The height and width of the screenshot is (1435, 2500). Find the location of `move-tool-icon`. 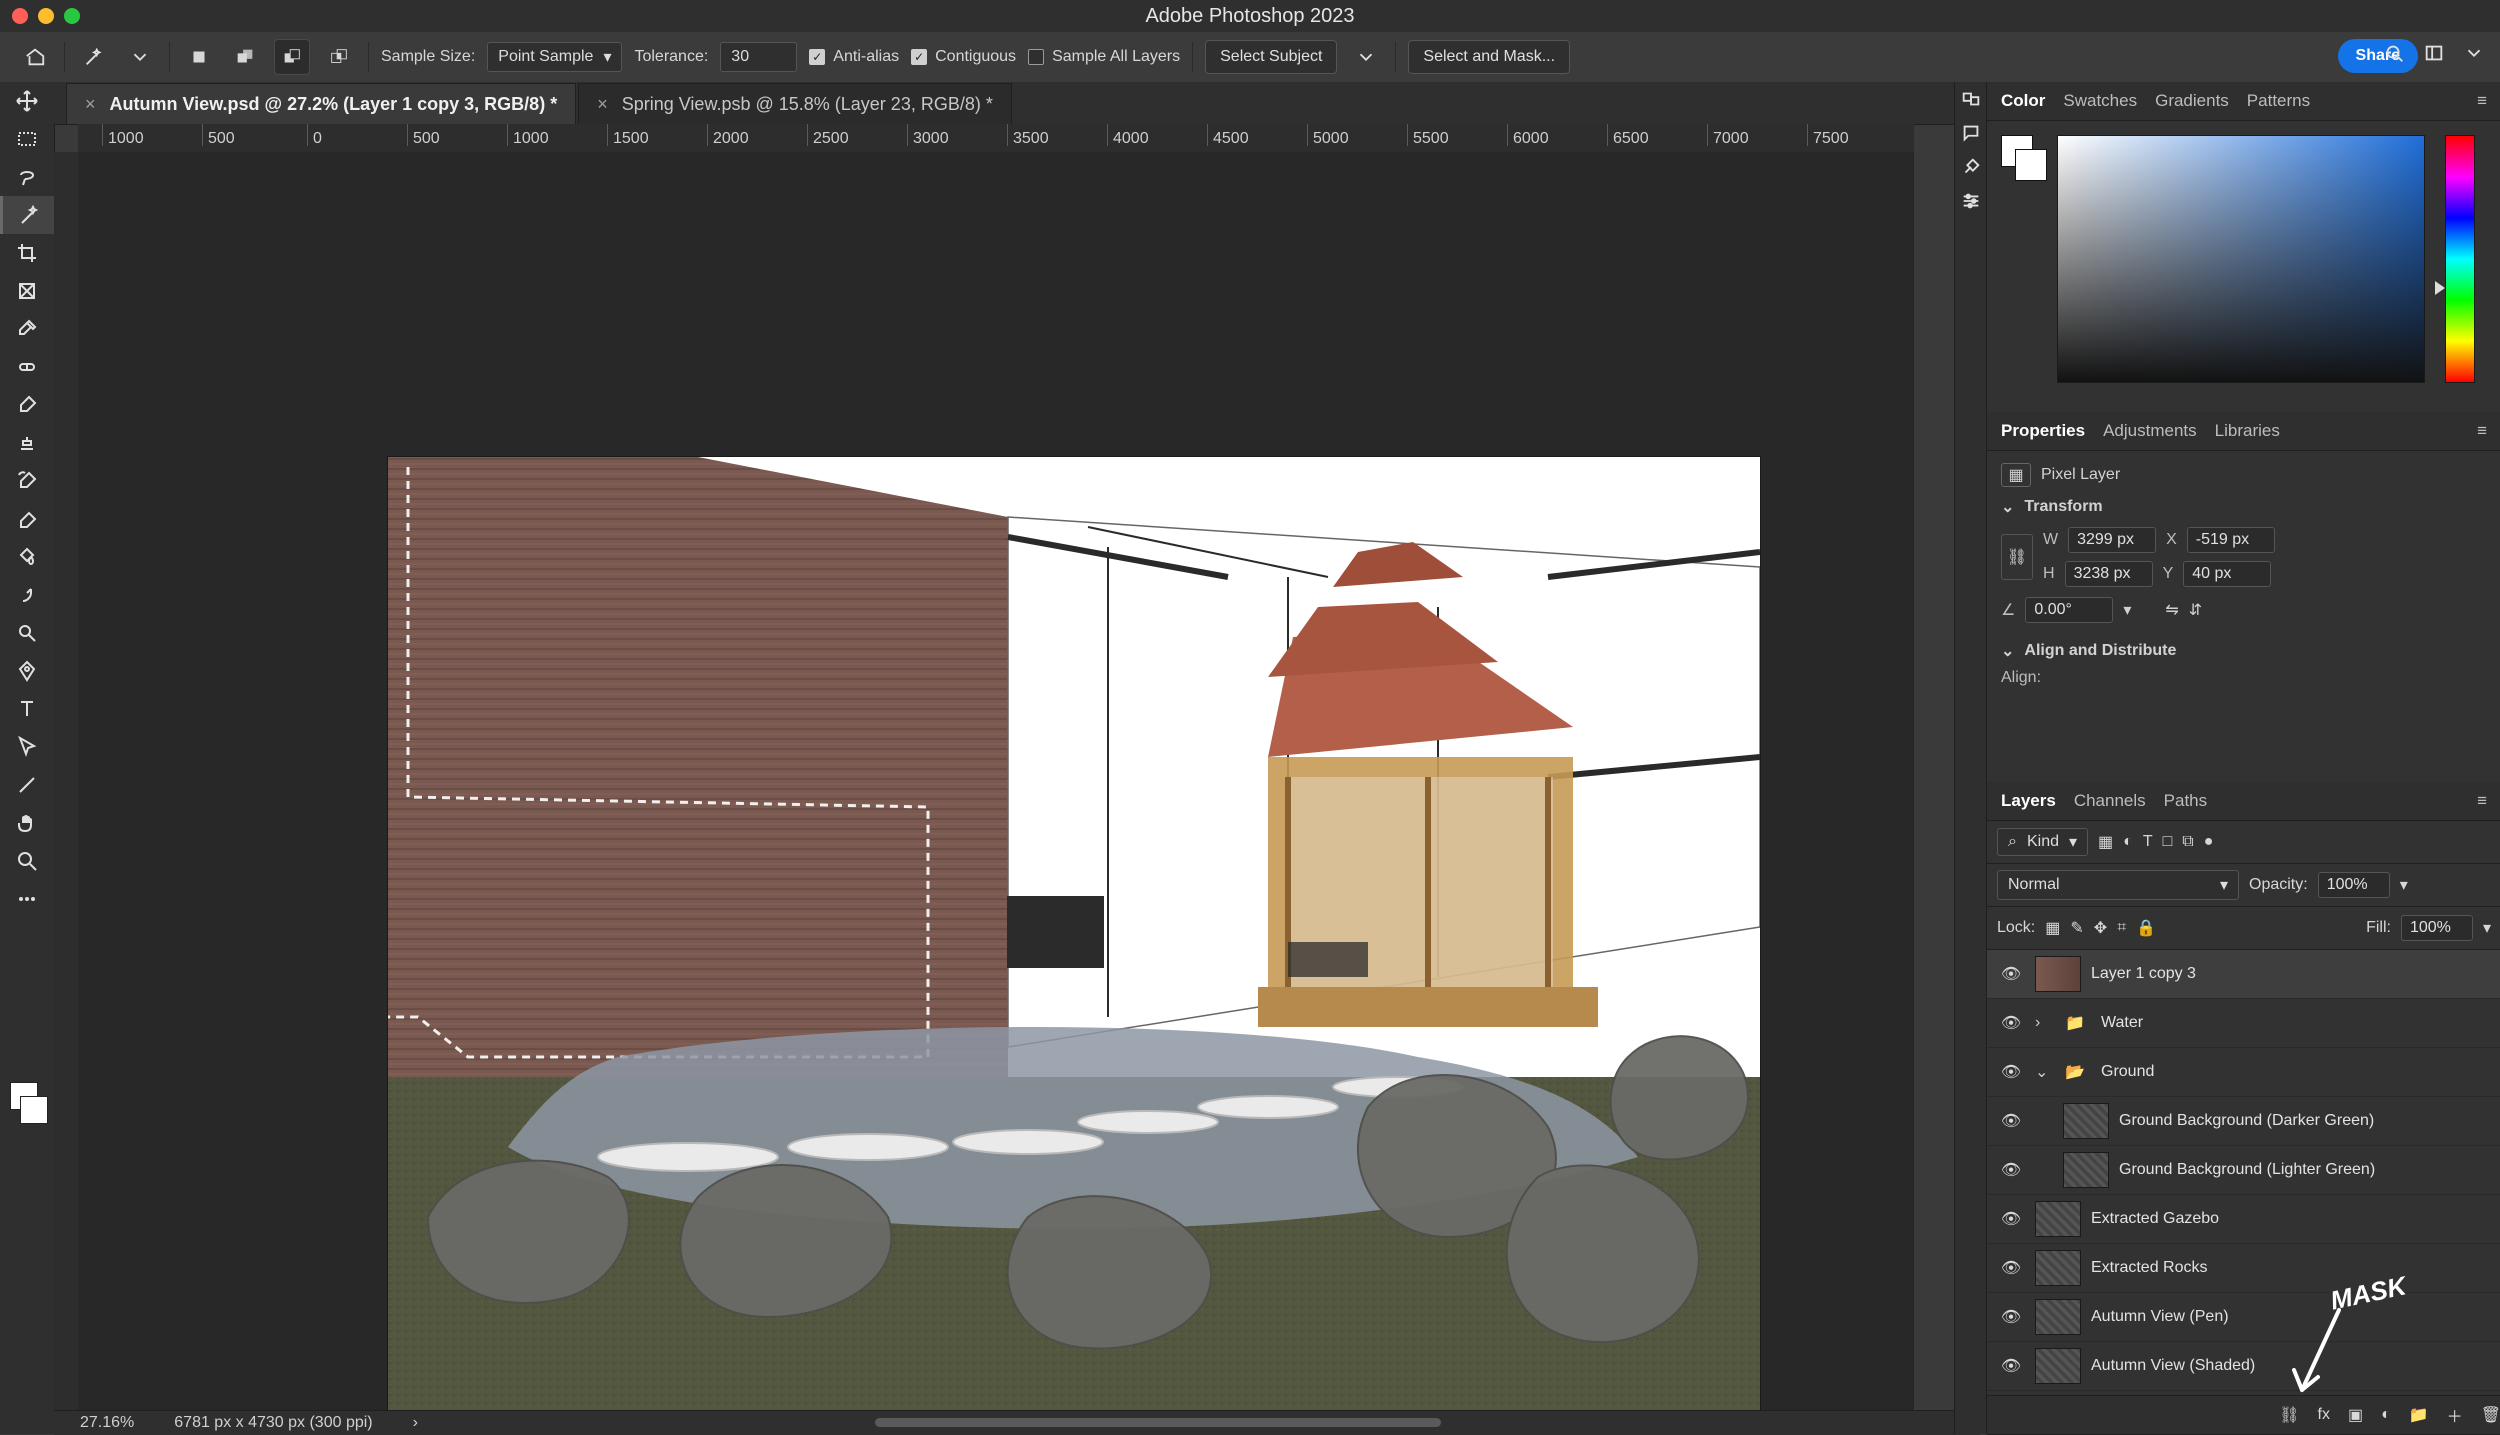

move-tool-icon is located at coordinates (27, 101).